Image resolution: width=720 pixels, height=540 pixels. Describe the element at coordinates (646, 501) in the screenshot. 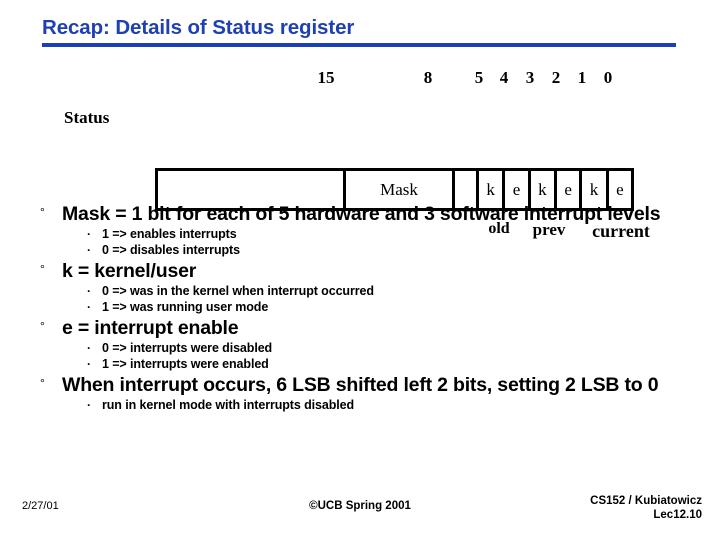

I see `footer-course-name: CS152 / Kubiatowicz` at that location.